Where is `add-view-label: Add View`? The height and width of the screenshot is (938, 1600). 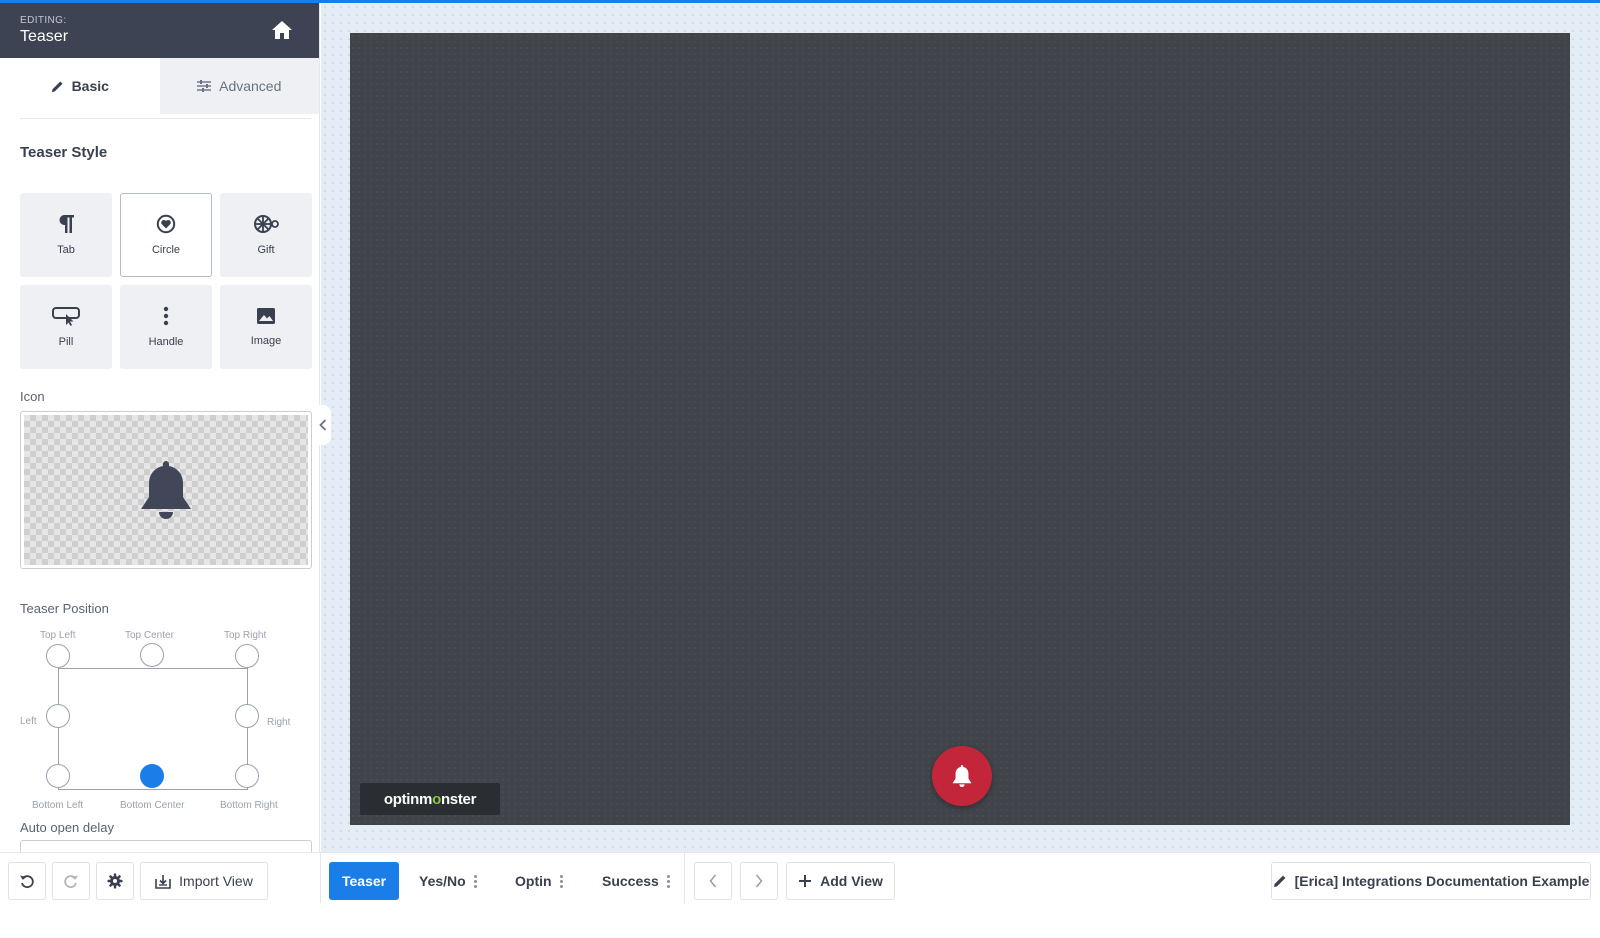
add-view-label: Add View is located at coordinates (851, 881).